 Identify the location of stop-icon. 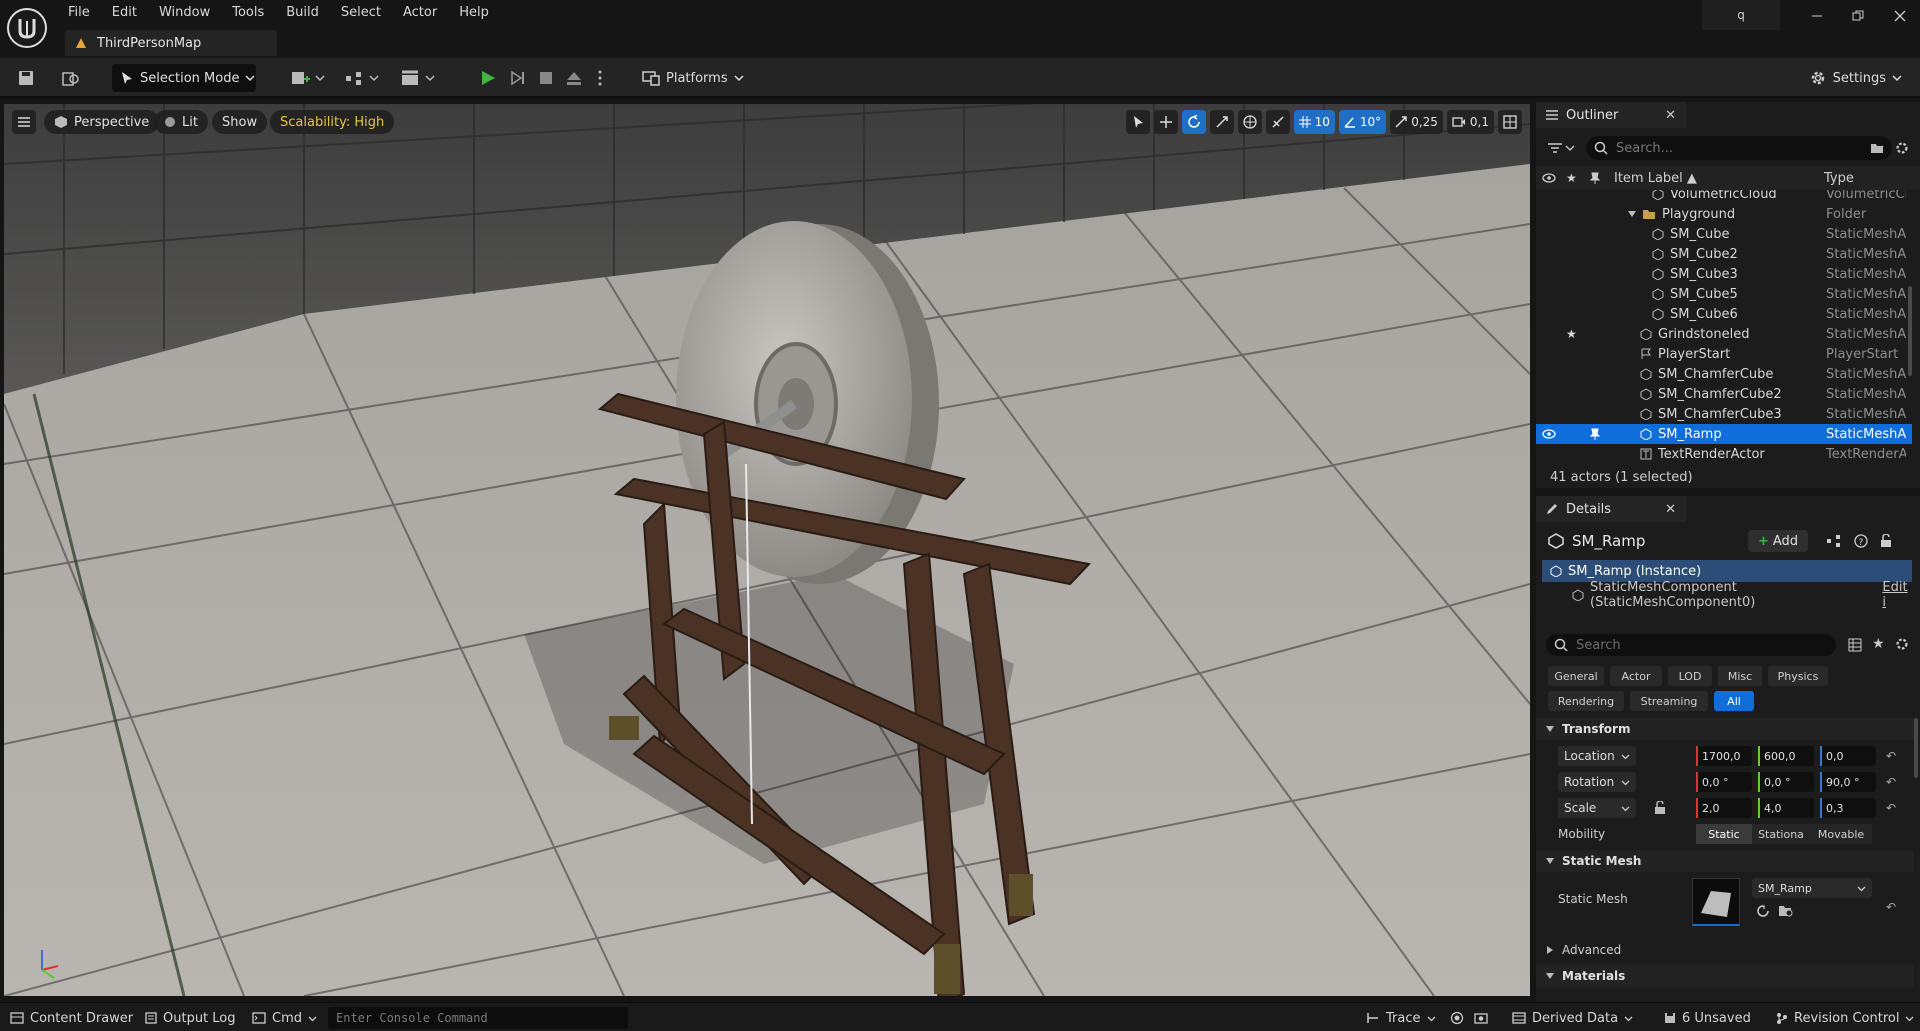
(546, 78).